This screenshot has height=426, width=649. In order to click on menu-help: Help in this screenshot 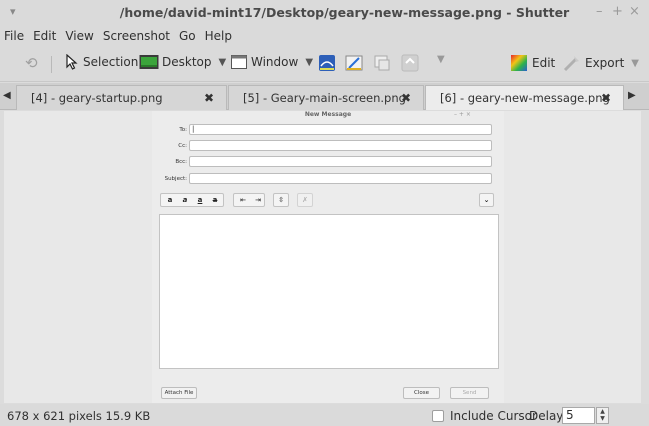, I will do `click(218, 36)`.